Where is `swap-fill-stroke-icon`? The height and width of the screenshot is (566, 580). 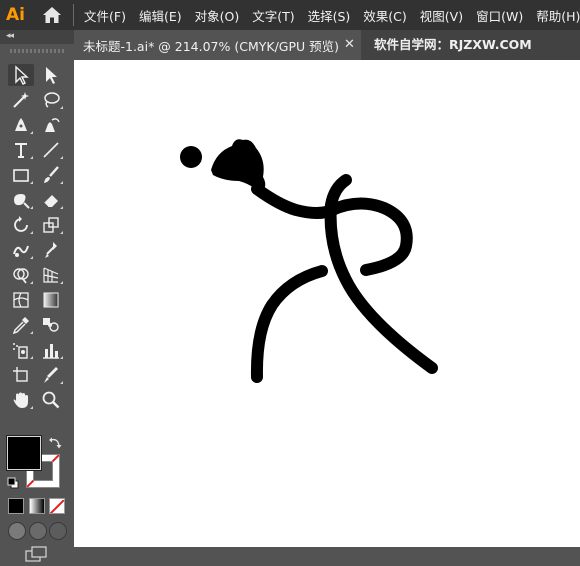 swap-fill-stroke-icon is located at coordinates (55, 442).